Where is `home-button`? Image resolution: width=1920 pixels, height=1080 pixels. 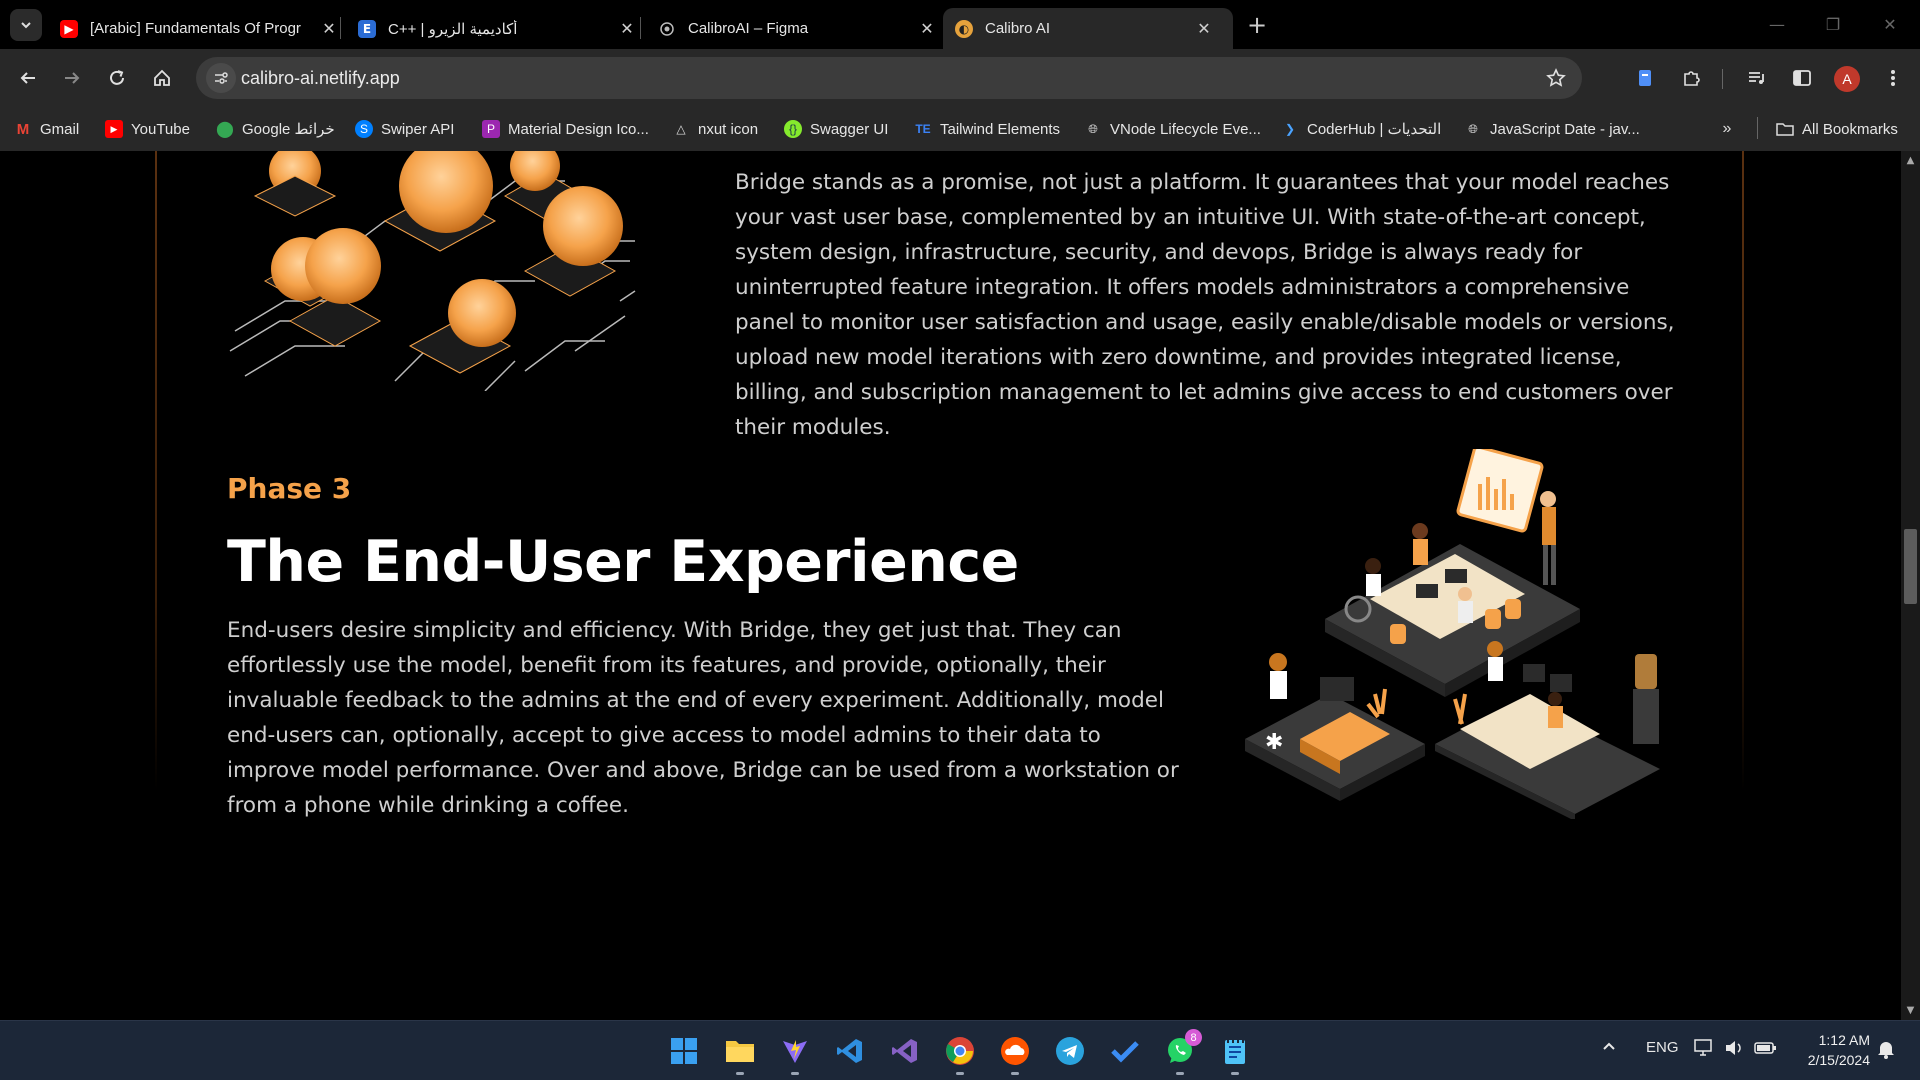 home-button is located at coordinates (162, 78).